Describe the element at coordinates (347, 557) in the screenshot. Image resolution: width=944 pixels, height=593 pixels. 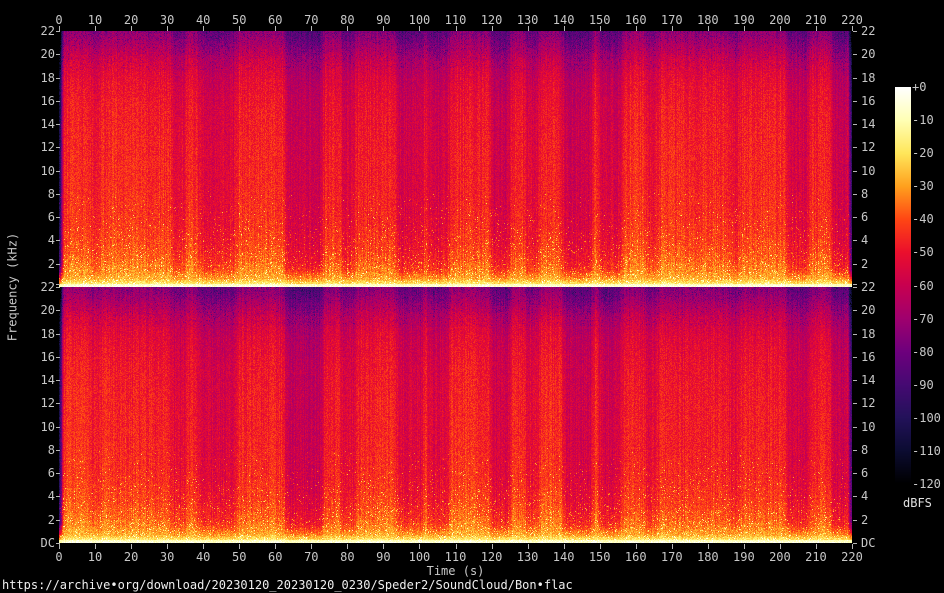
I see `x-tick-label-bottom: 80` at that location.